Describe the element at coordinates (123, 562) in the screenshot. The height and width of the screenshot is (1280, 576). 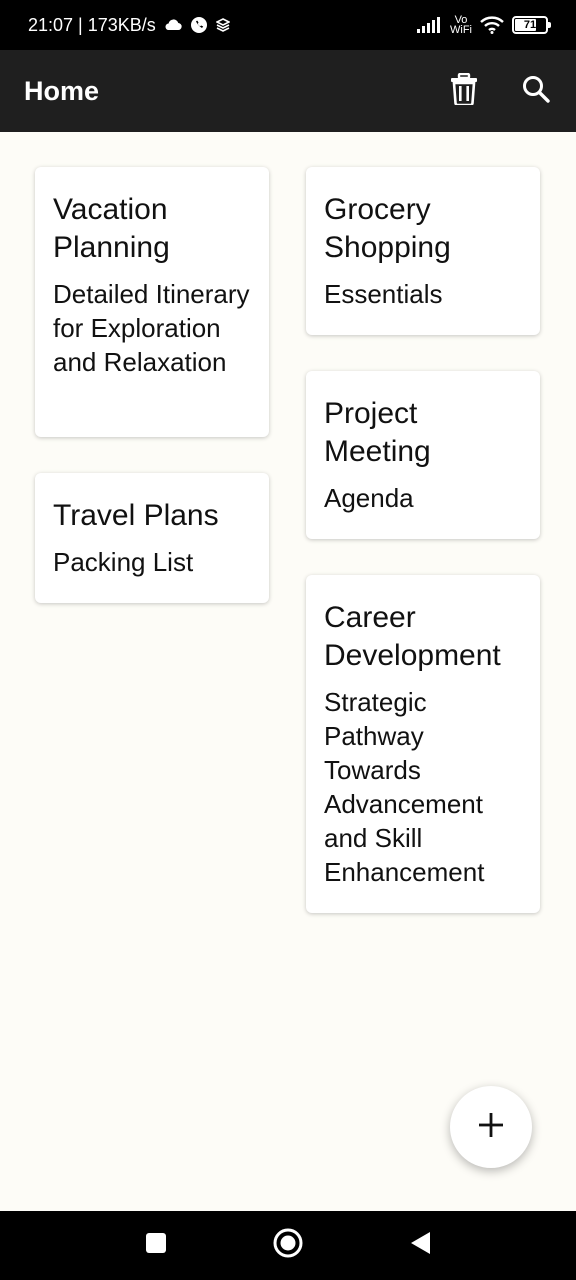
I see `note-body: Packing List` at that location.